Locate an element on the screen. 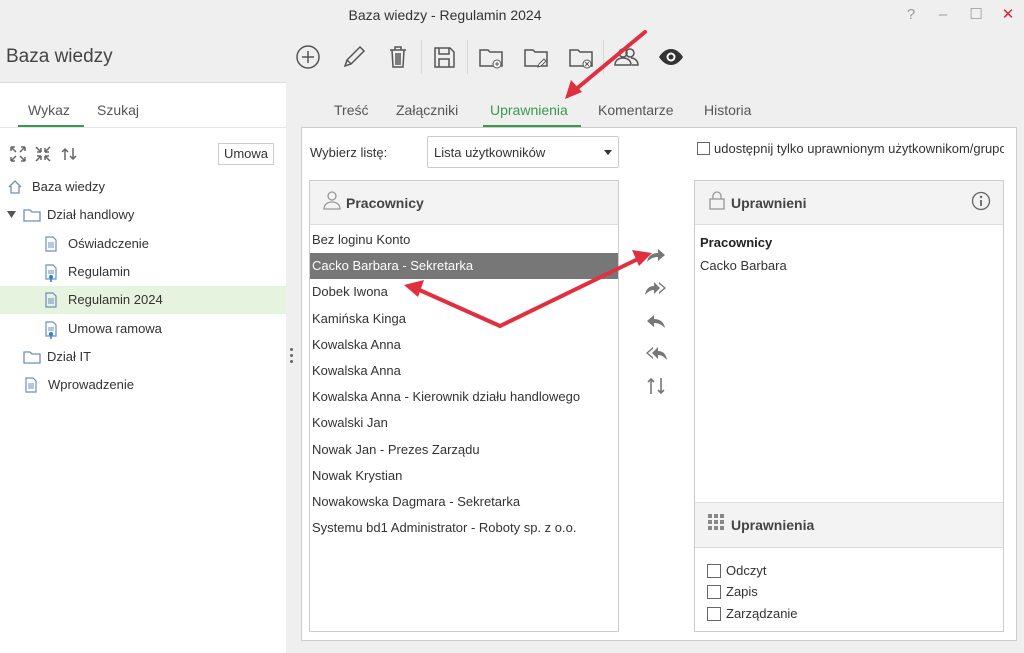 This screenshot has height=653, width=1024. annotation-arrow-tab is located at coordinates (610, 61).